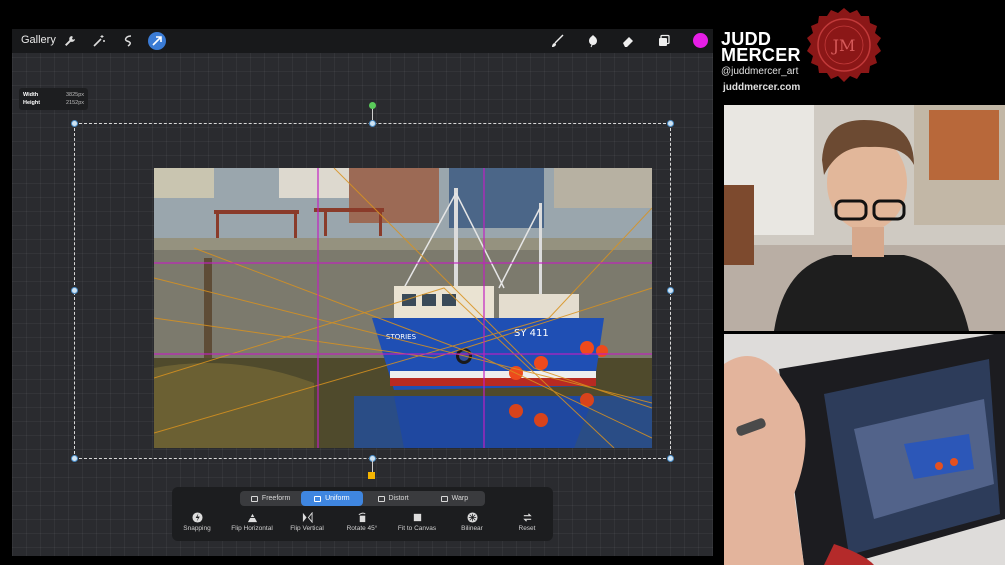 The image size is (1005, 565). Describe the element at coordinates (70, 41) in the screenshot. I see `wrench-icon` at that location.